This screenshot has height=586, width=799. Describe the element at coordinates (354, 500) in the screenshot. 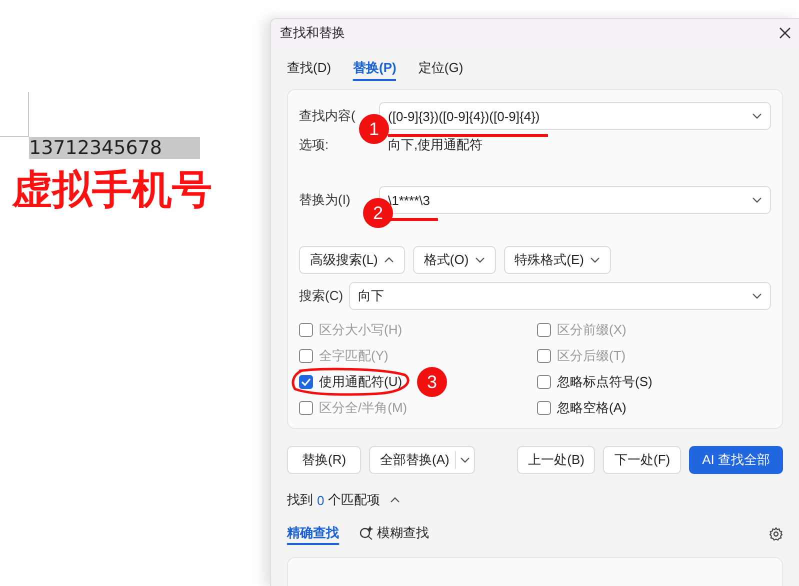

I see `result-text: 个匹配项` at that location.